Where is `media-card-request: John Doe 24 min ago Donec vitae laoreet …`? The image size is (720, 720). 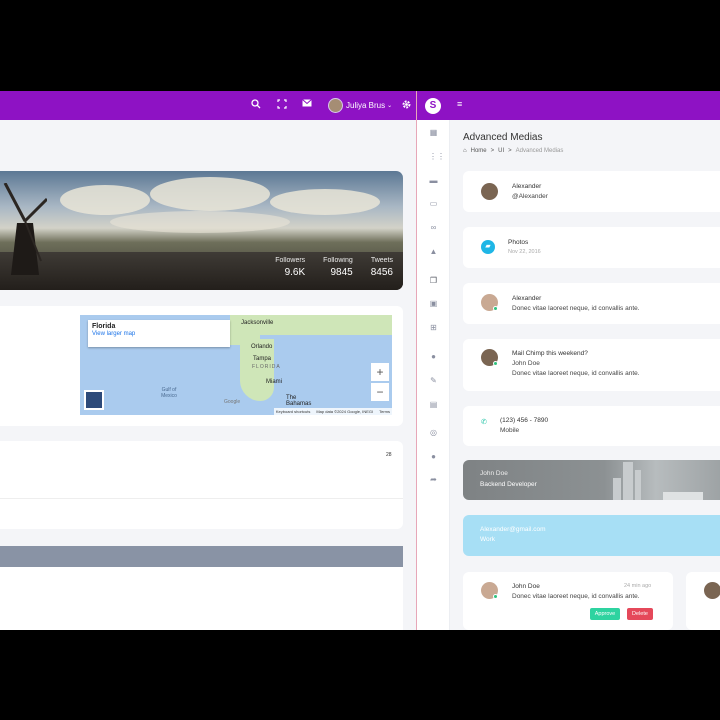 media-card-request: John Doe 24 min ago Donec vitae laoreet … is located at coordinates (568, 601).